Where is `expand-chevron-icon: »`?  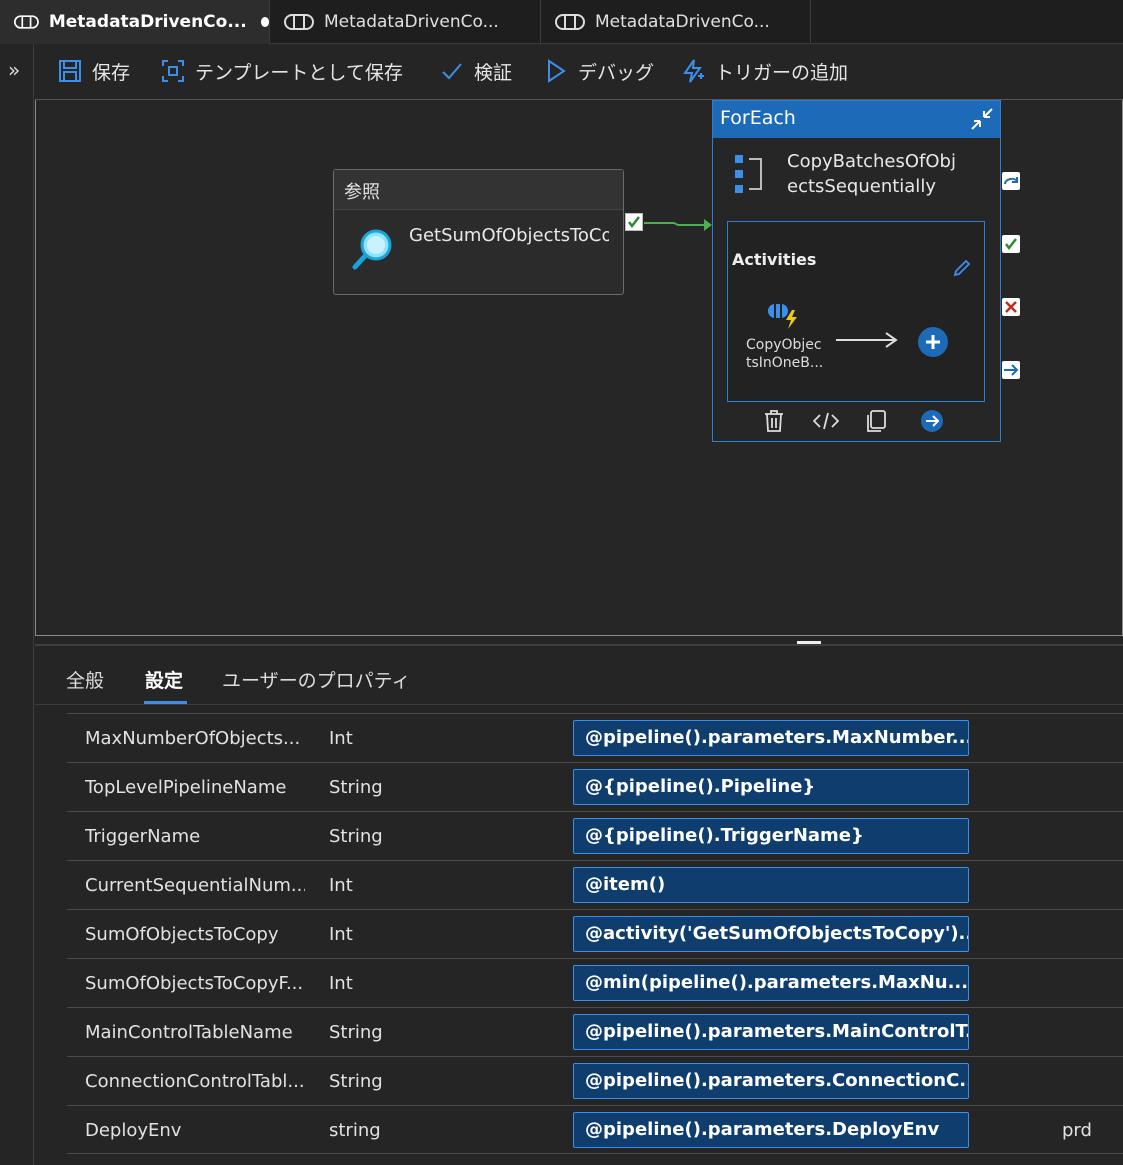
expand-chevron-icon: » is located at coordinates (14, 70).